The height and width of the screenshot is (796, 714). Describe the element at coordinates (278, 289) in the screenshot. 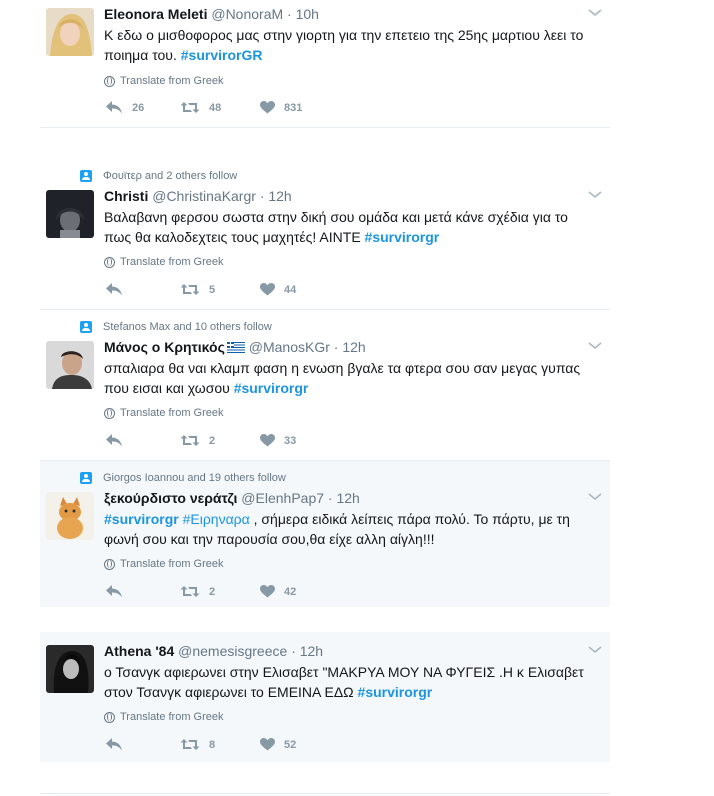

I see `like-button: 44` at that location.